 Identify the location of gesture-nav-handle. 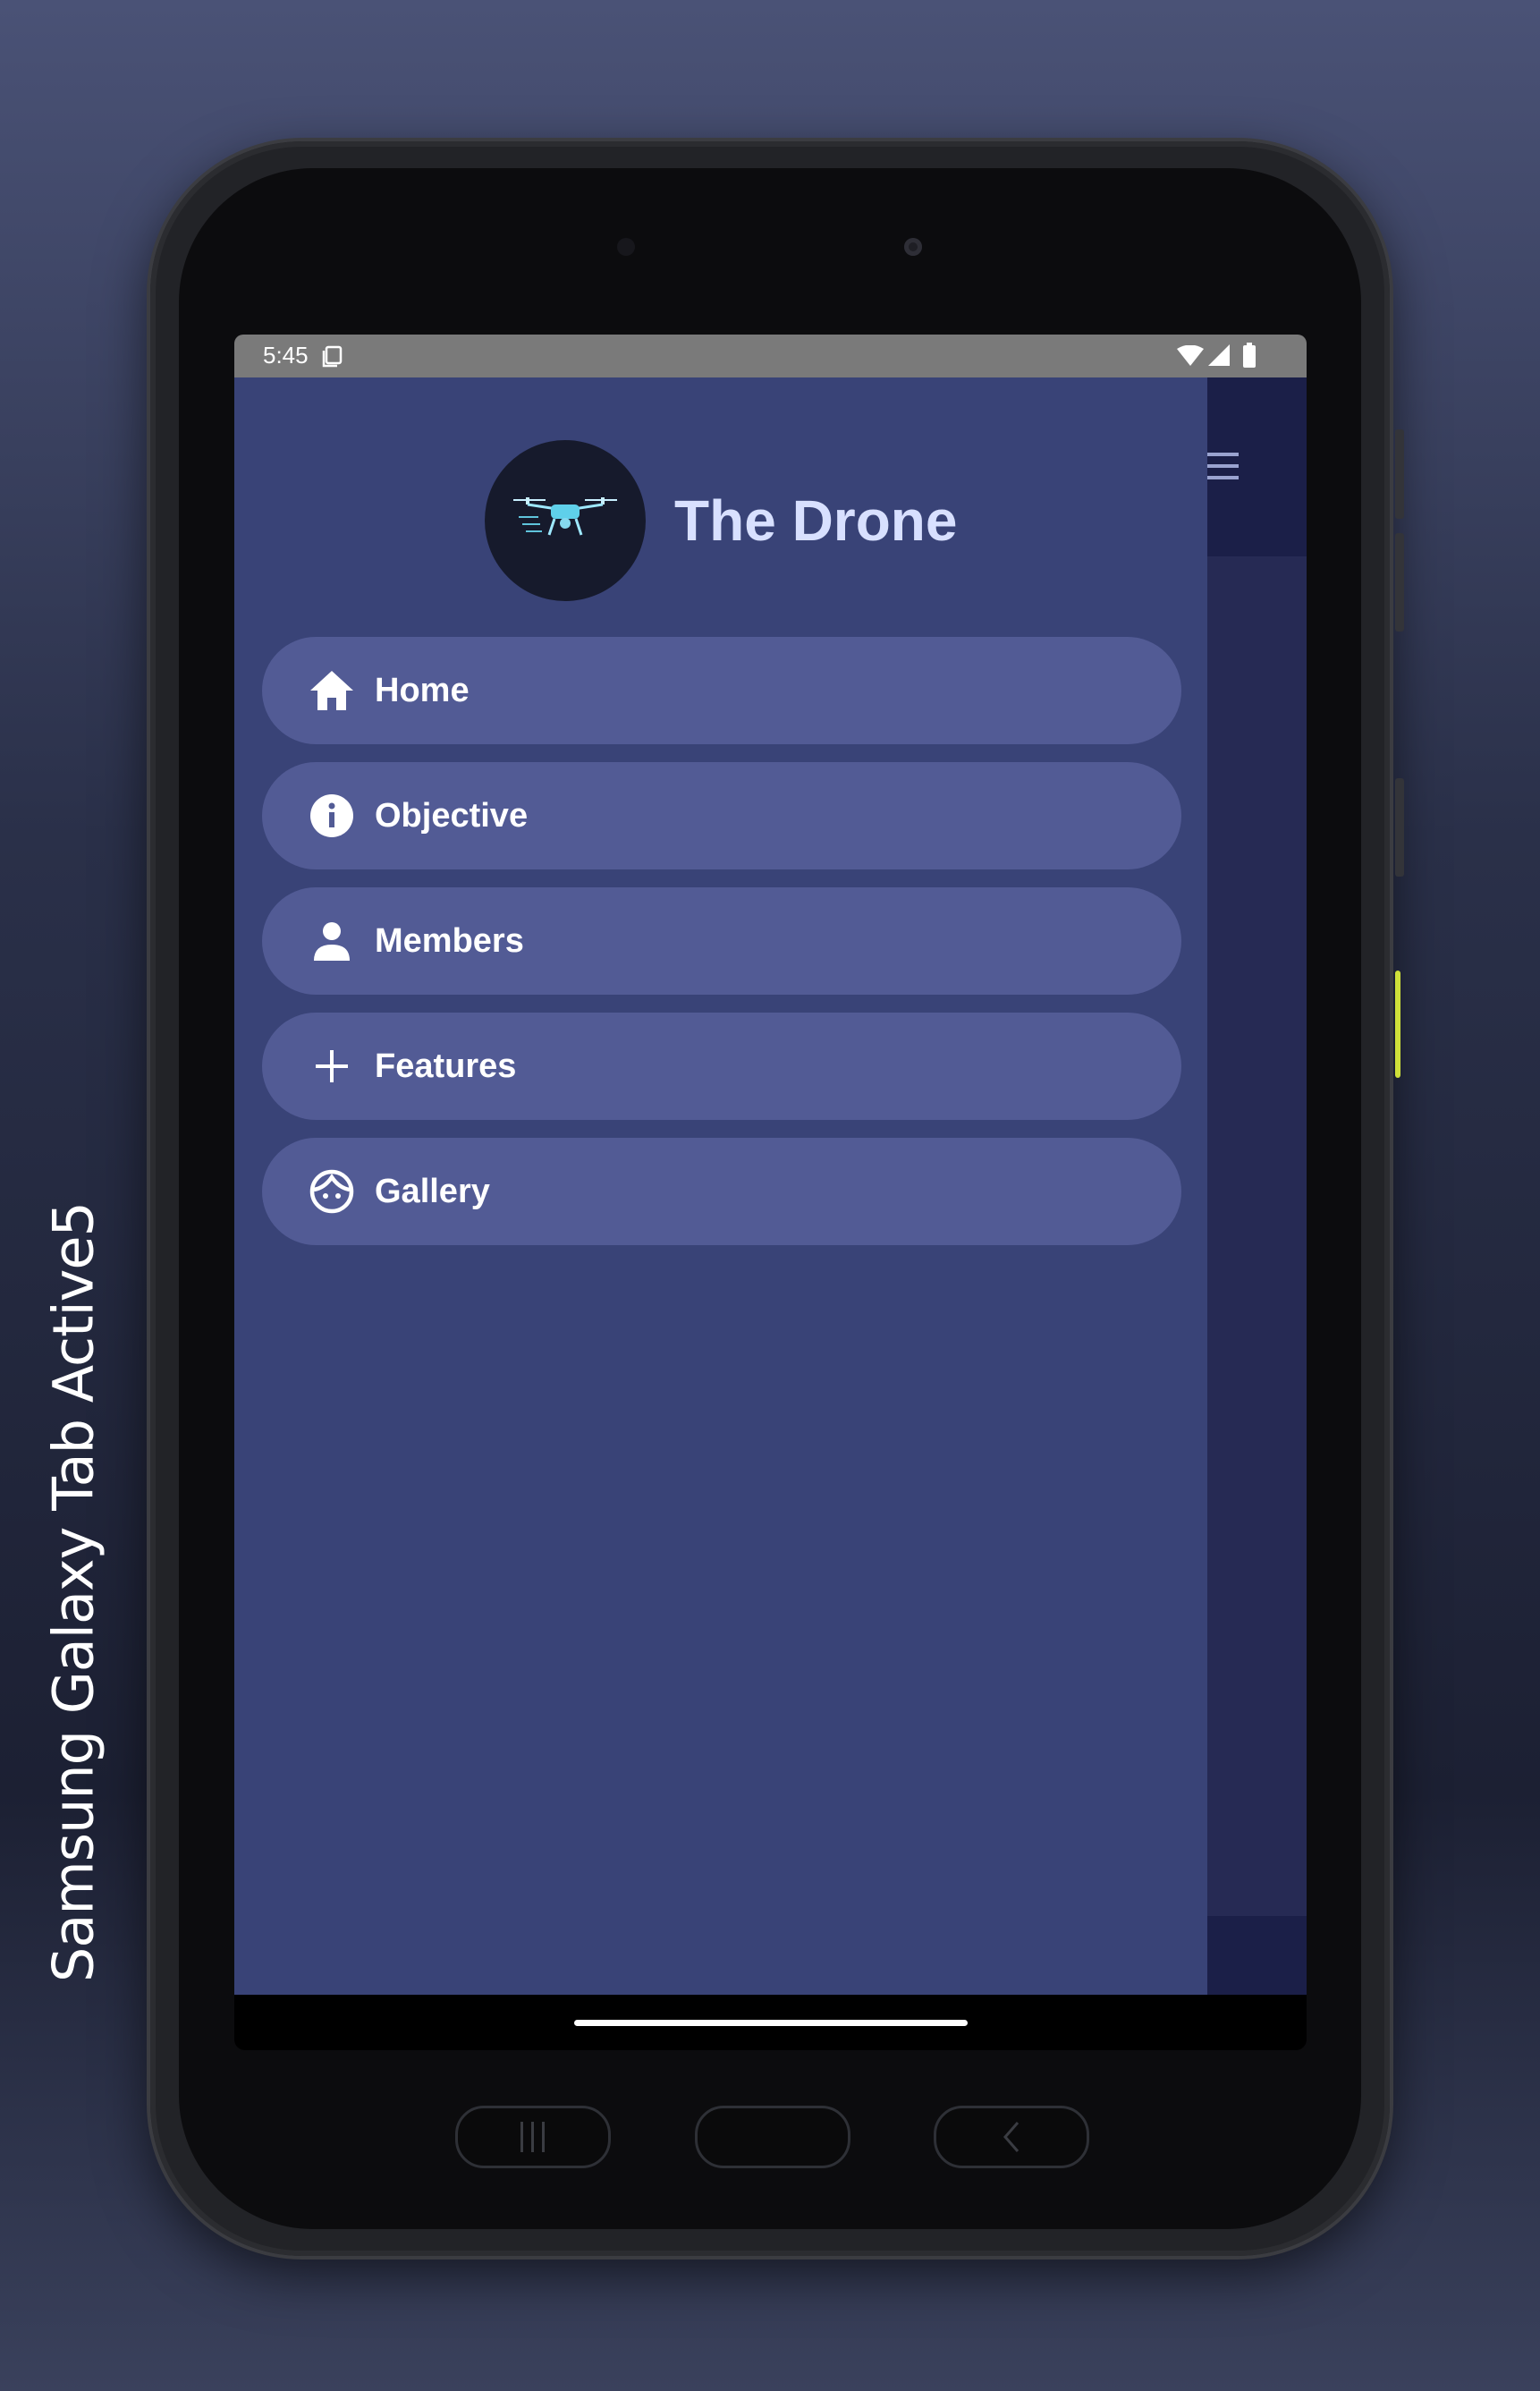
(771, 2023).